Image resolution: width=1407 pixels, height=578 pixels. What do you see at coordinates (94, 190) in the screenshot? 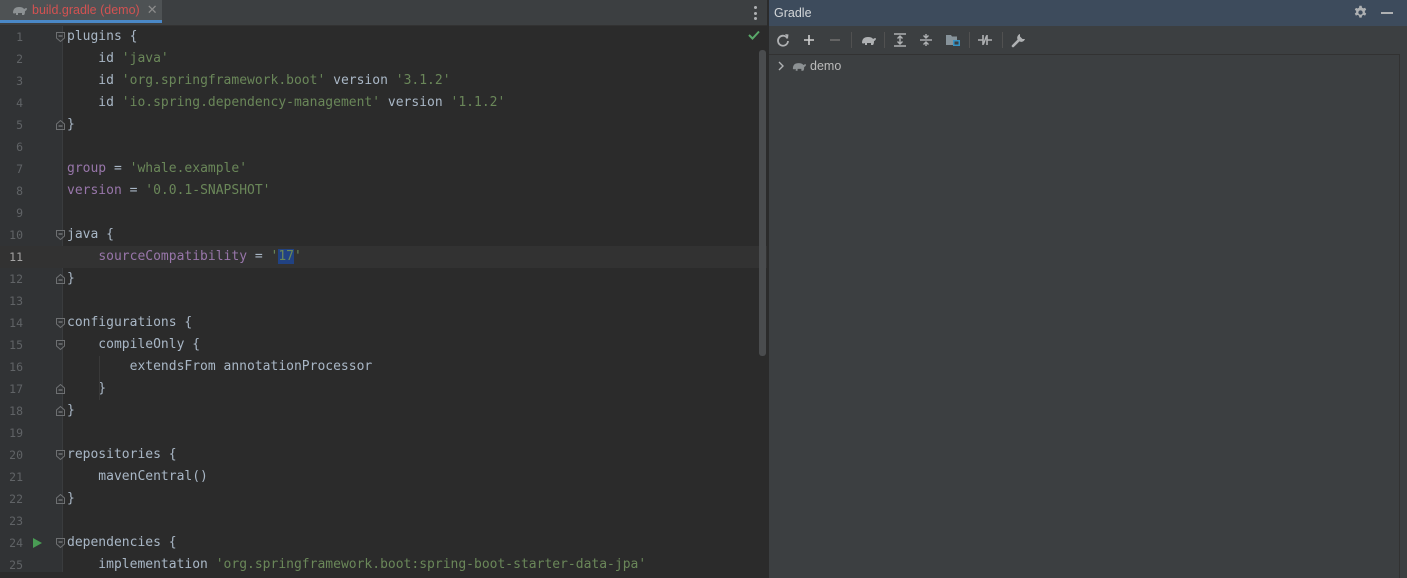
I see `property-token: version` at bounding box center [94, 190].